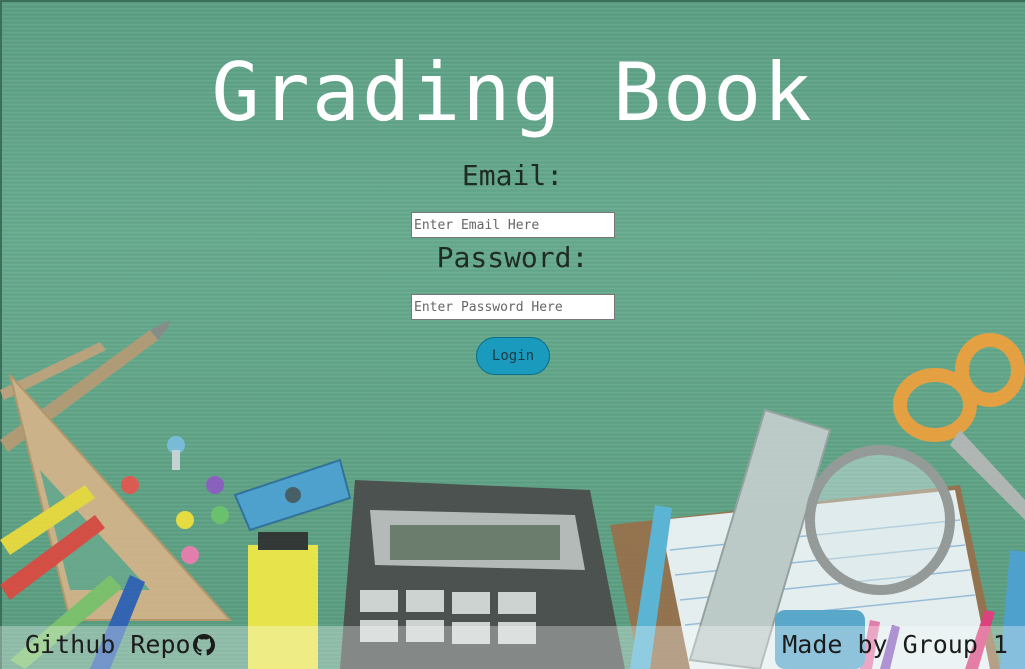  Describe the element at coordinates (512, 92) in the screenshot. I see `page-title: Grading Book` at that location.